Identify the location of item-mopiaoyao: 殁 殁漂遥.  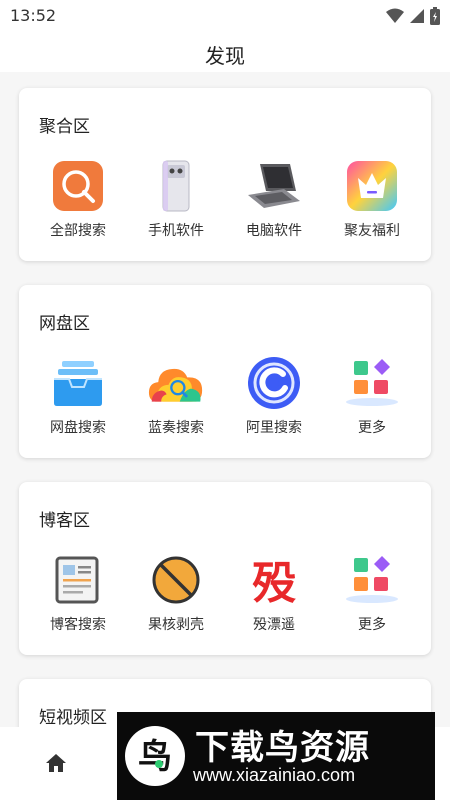
(274, 593).